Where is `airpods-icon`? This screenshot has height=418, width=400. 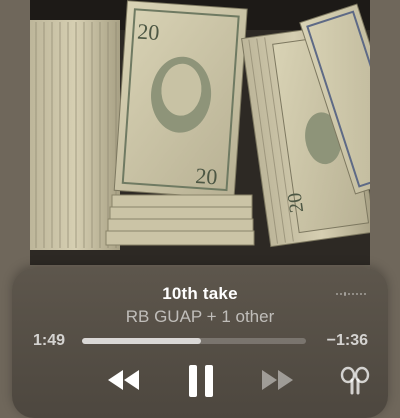
airpods-icon is located at coordinates (355, 380).